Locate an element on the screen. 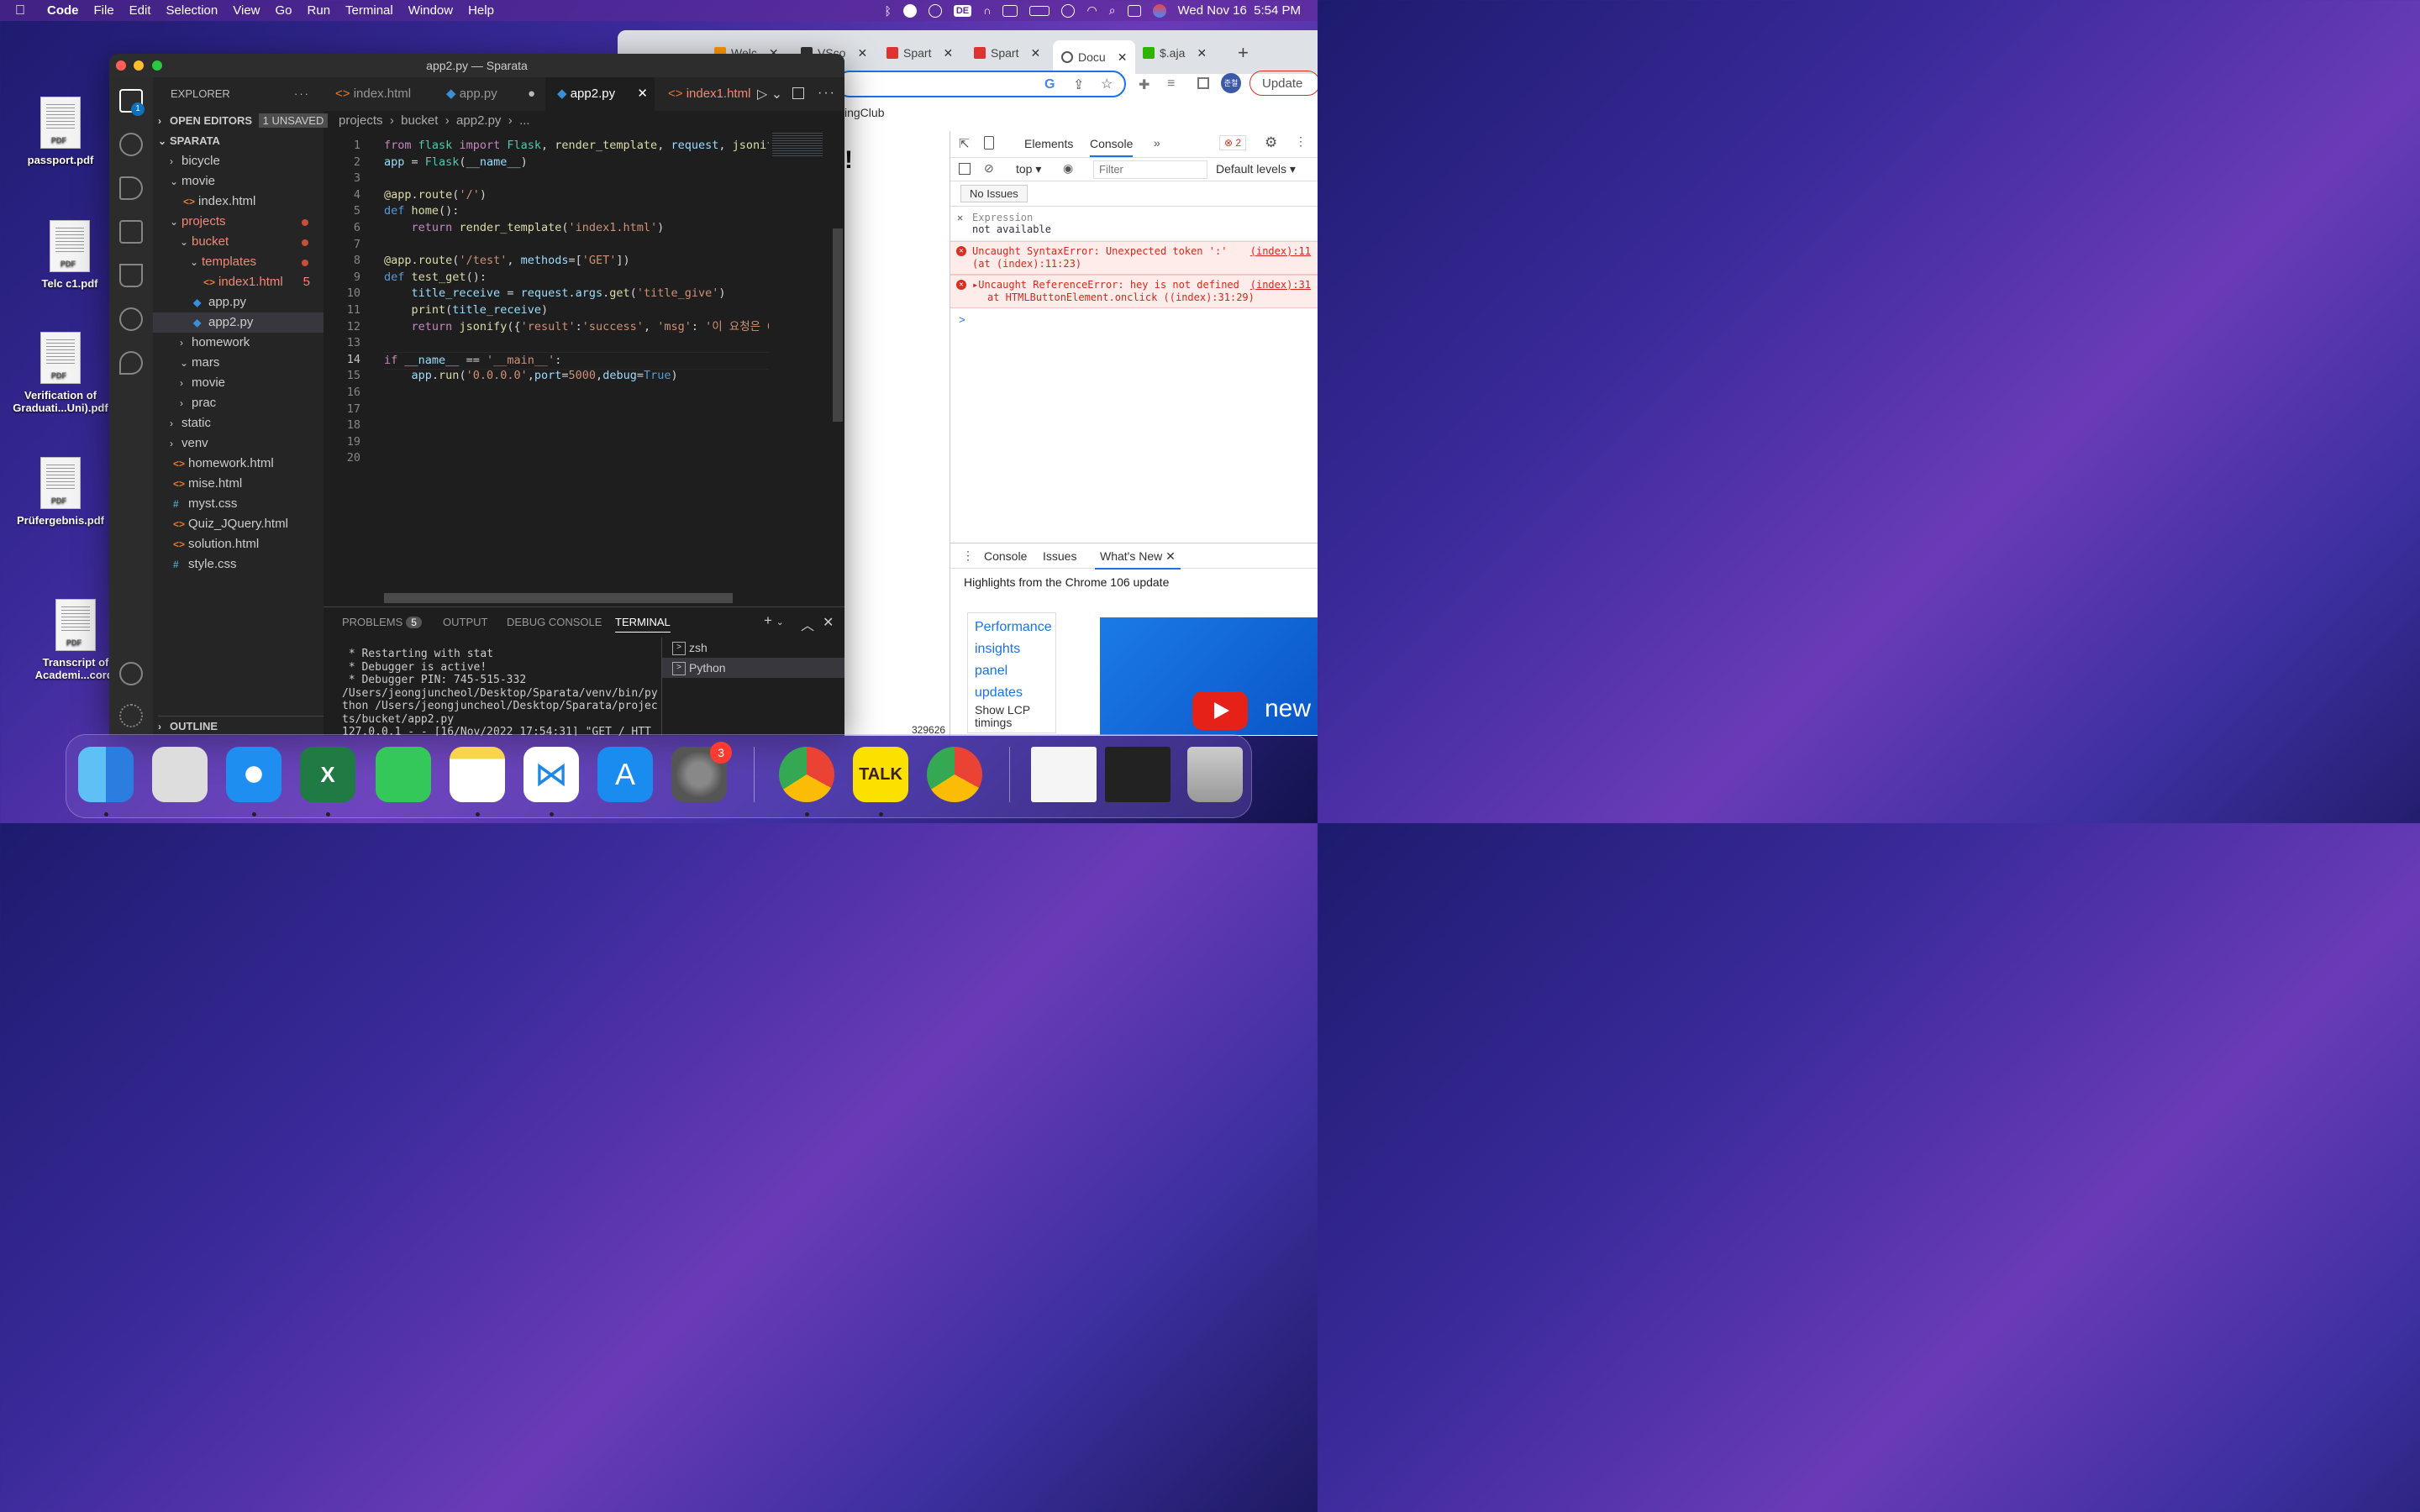 The image size is (2420, 1512). bookmark-item: ingClub is located at coordinates (864, 112).